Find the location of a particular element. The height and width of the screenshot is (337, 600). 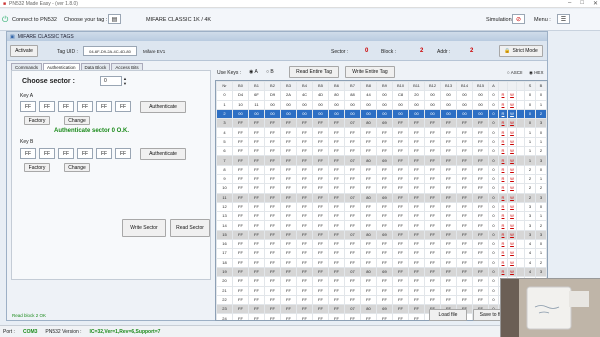

byte-cell: 69 is located at coordinates (384, 160).